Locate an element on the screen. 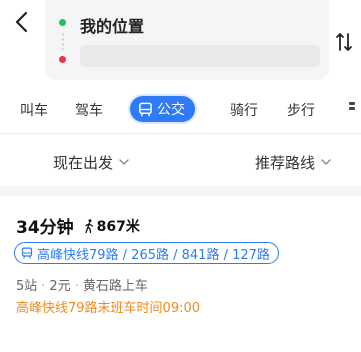  transit-lines-badge: 高峰快线79路 / 265路 / 841路 / 127路 is located at coordinates (146, 253).